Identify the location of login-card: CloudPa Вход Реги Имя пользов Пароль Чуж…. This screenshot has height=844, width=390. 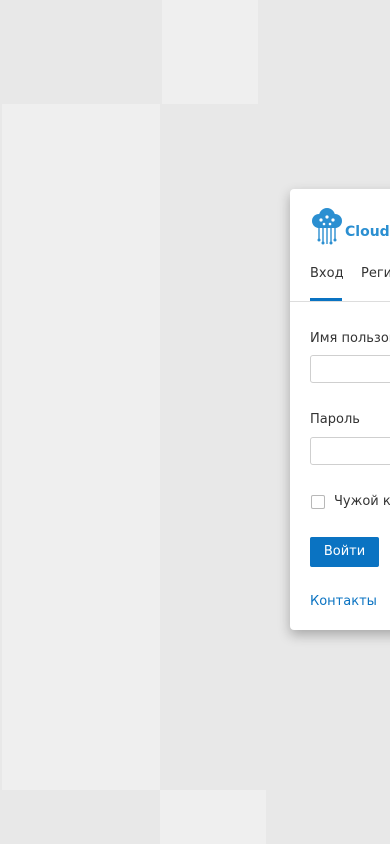
(340, 409).